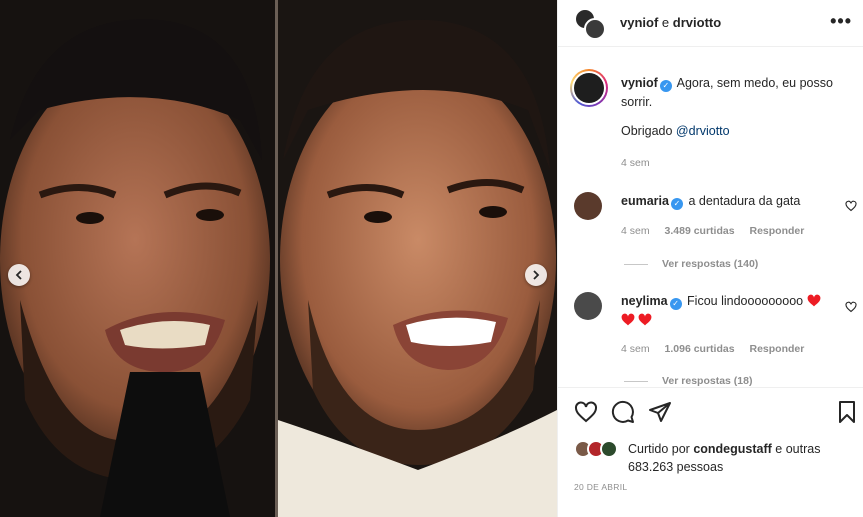  I want to click on authors-conjunction: e, so click(665, 22).